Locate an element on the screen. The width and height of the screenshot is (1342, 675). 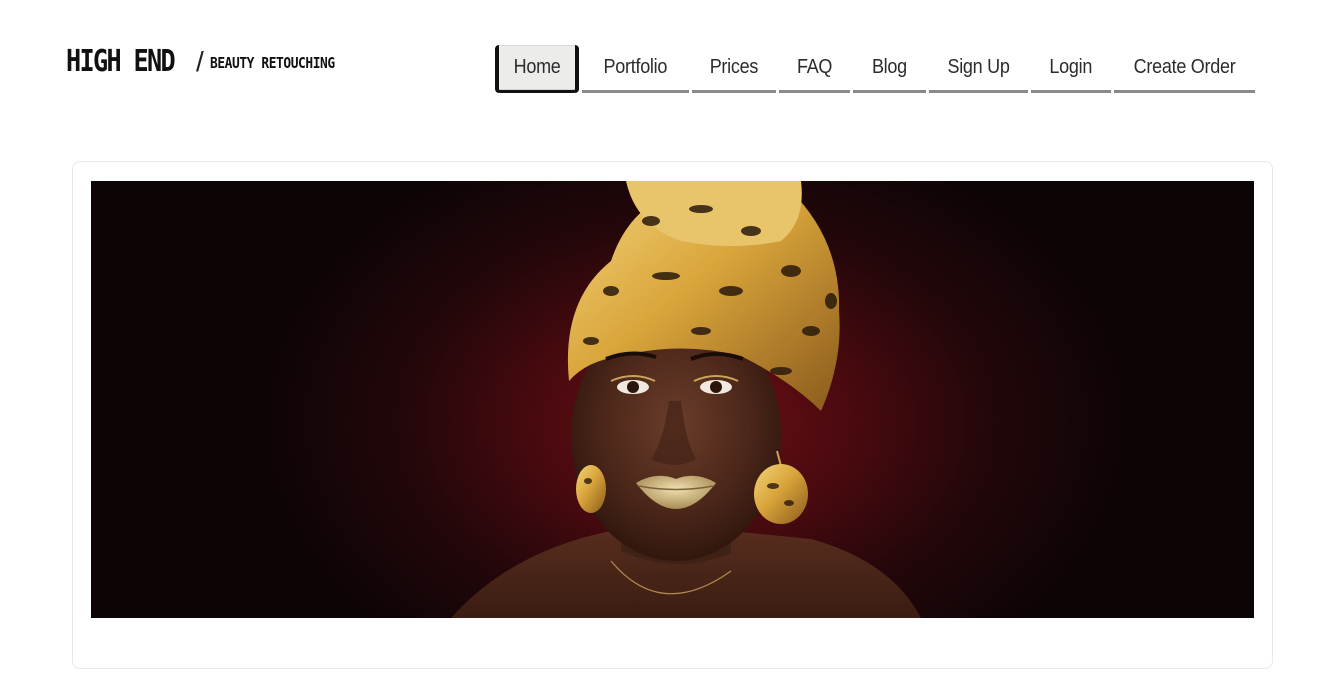
site-logo: HIGH END / BEAUTY RETOUCHING is located at coordinates (210, 61).